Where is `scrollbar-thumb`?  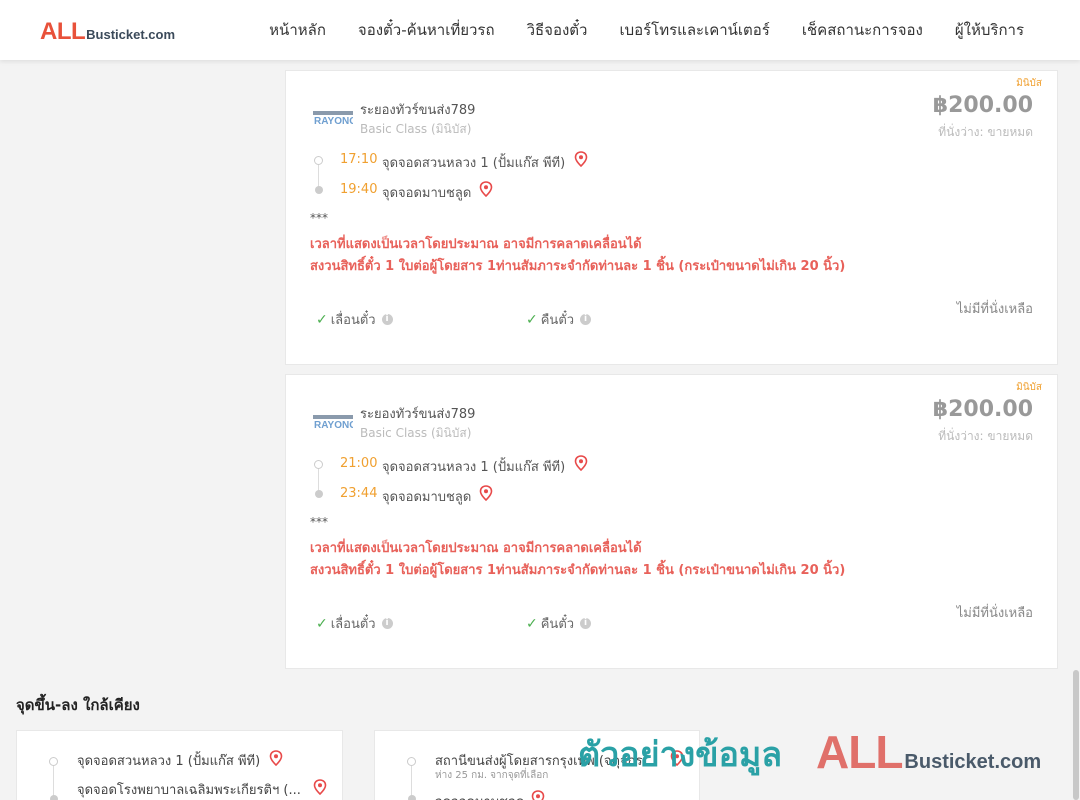 scrollbar-thumb is located at coordinates (1076, 735).